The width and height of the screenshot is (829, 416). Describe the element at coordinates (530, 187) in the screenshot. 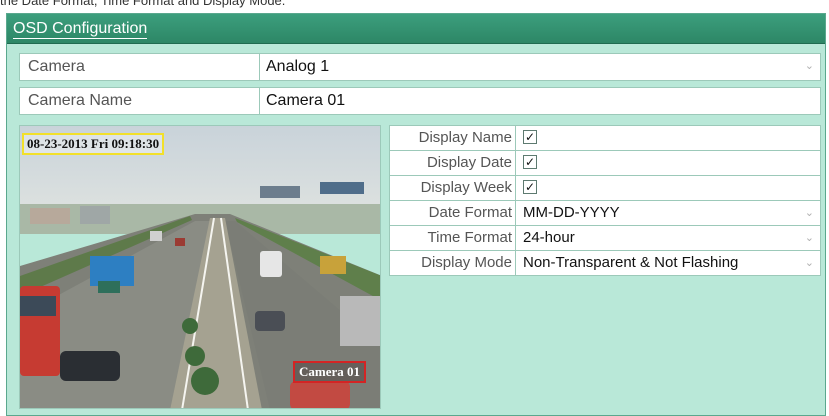

I see `display-week-checkbox: ✓` at that location.